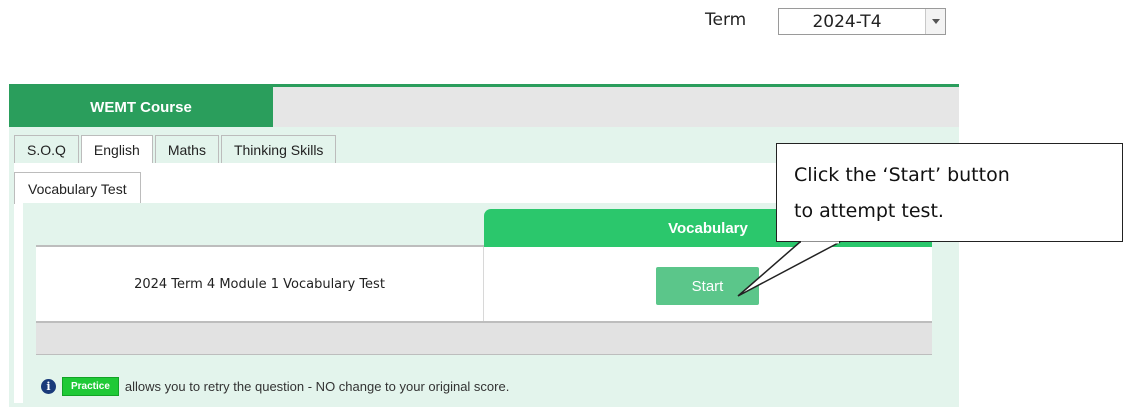 Image resolution: width=1129 pixels, height=407 pixels. What do you see at coordinates (902, 175) in the screenshot?
I see `callout-line-1: Click the ‘Start’ button` at bounding box center [902, 175].